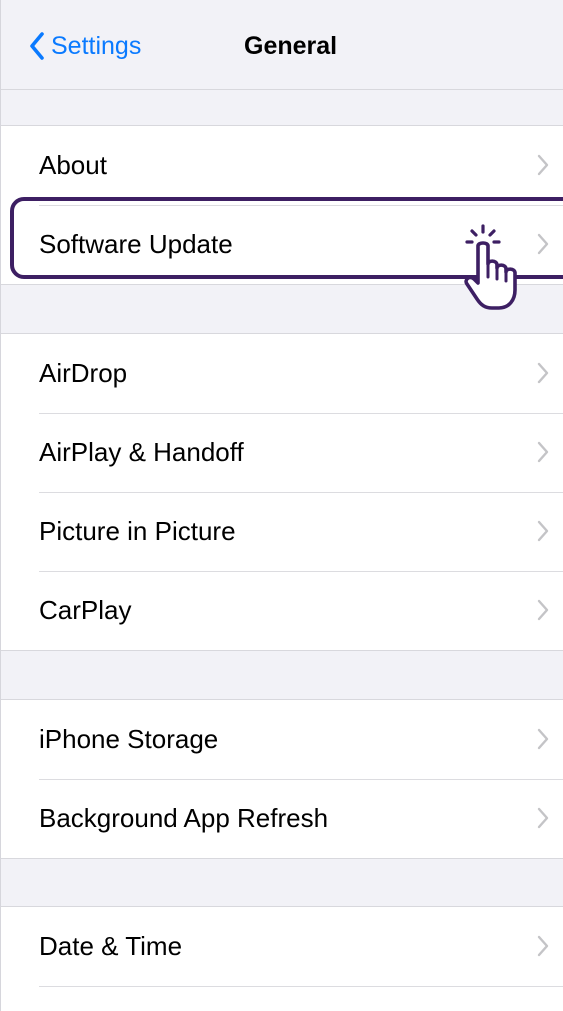  What do you see at coordinates (282, 531) in the screenshot?
I see `row-picture-in-picture: Picture in Picture` at bounding box center [282, 531].